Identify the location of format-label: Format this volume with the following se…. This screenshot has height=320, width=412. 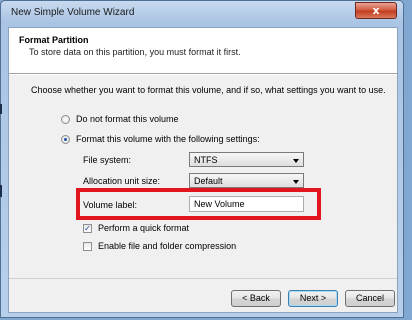
(168, 139).